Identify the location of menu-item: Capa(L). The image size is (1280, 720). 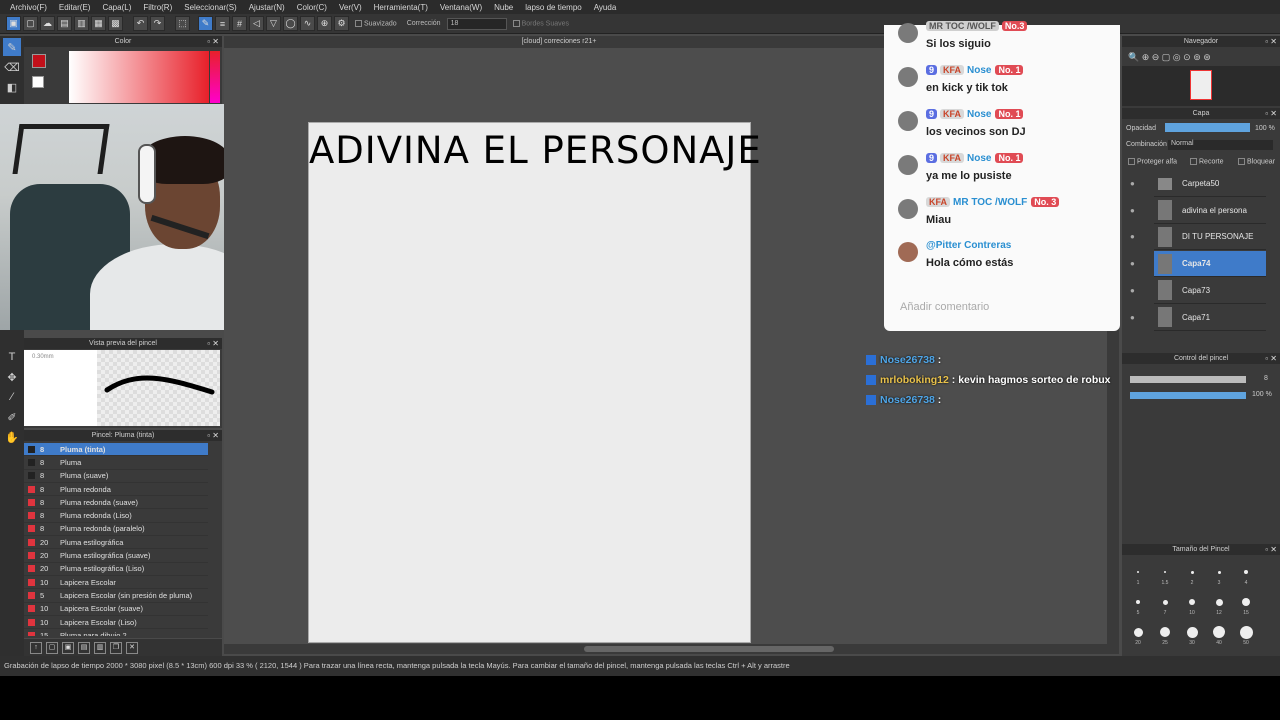
(116, 7).